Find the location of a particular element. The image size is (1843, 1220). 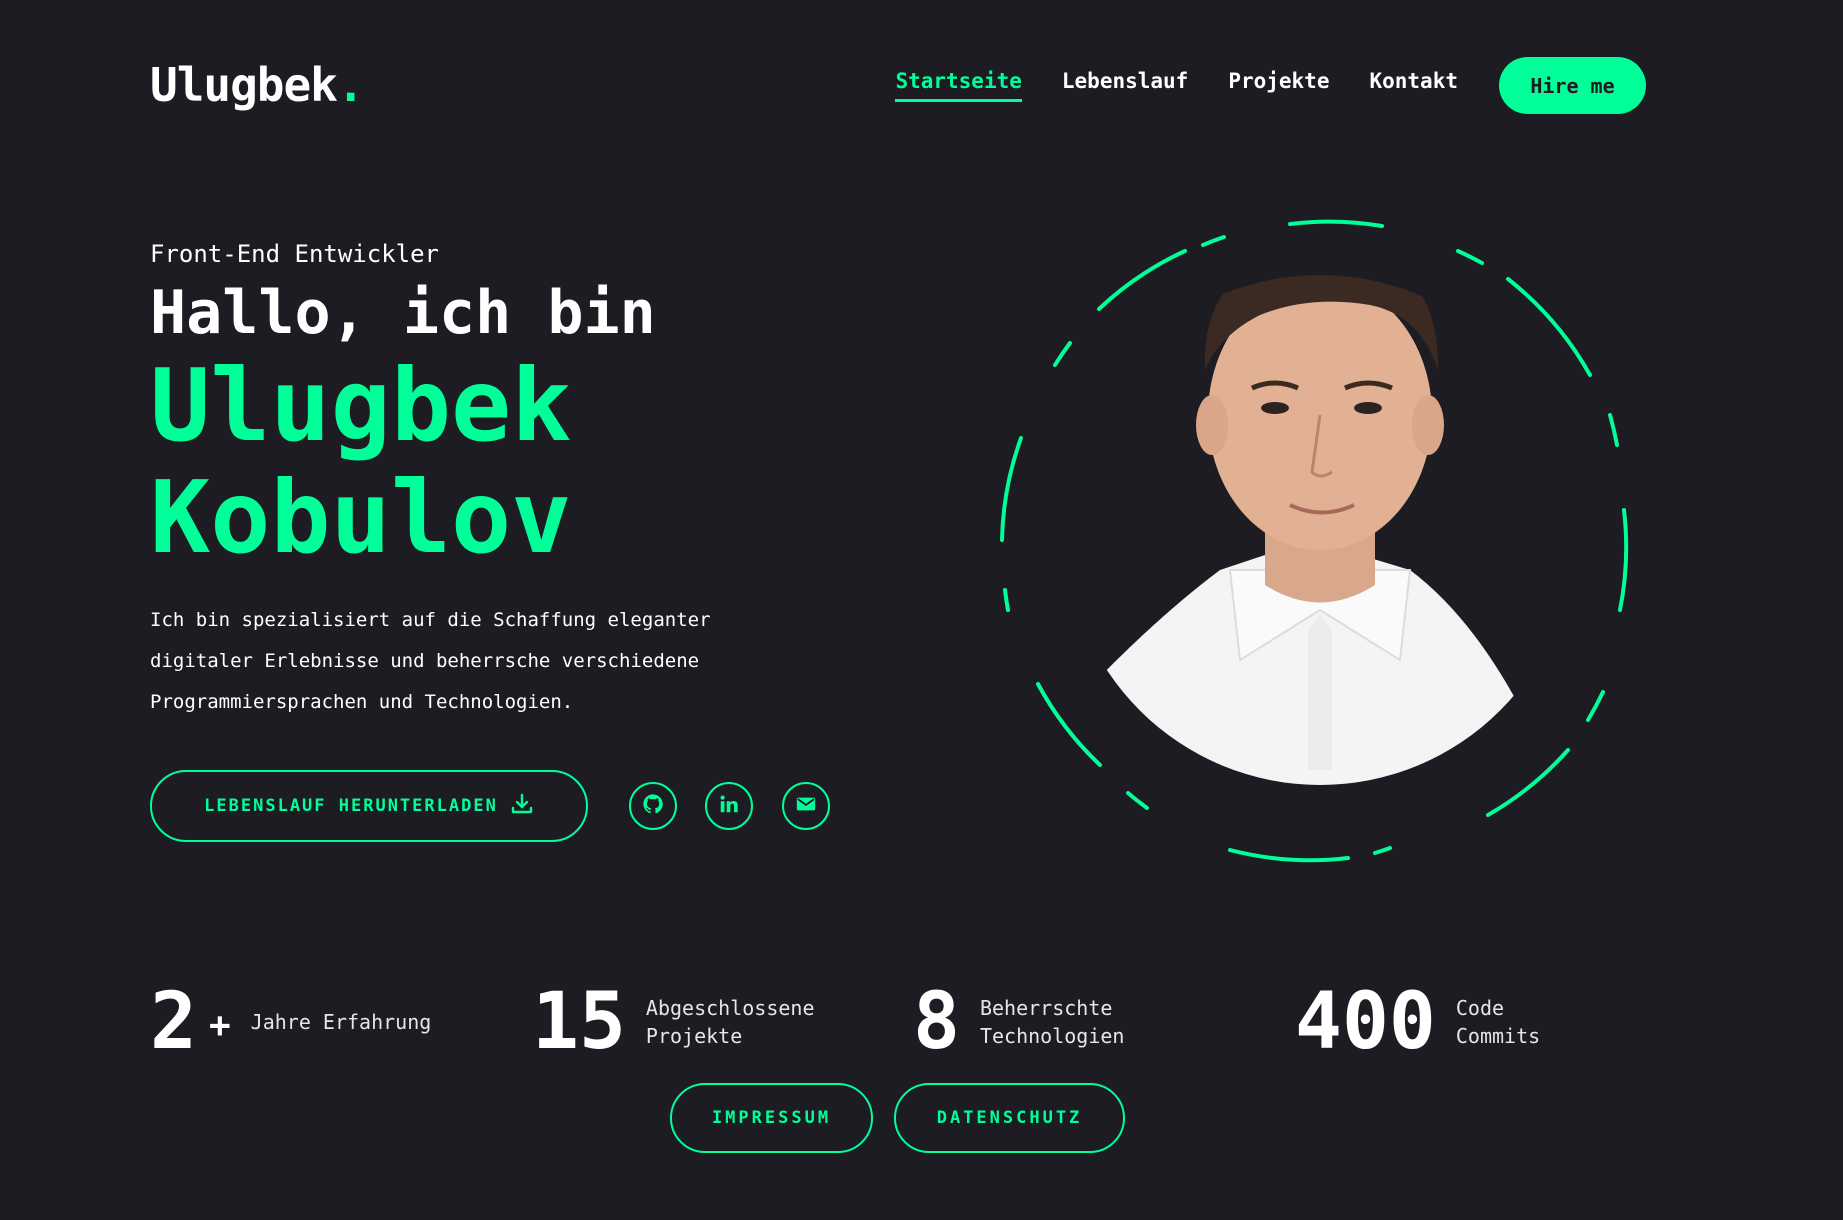

stat-commits: 400 Code Commits is located at coordinates (1417, 1022).